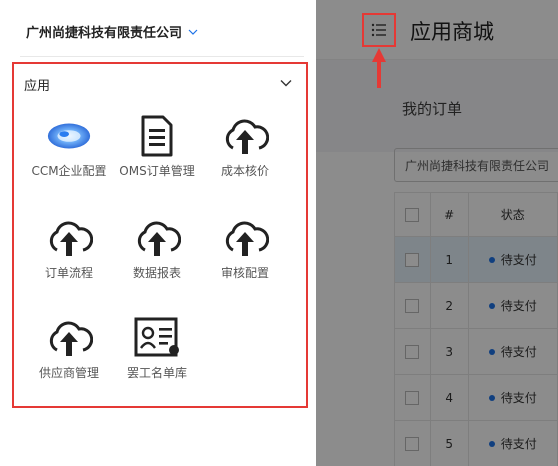  I want to click on company-switcher: 广州尚捷科技有限责任公司, so click(112, 31).